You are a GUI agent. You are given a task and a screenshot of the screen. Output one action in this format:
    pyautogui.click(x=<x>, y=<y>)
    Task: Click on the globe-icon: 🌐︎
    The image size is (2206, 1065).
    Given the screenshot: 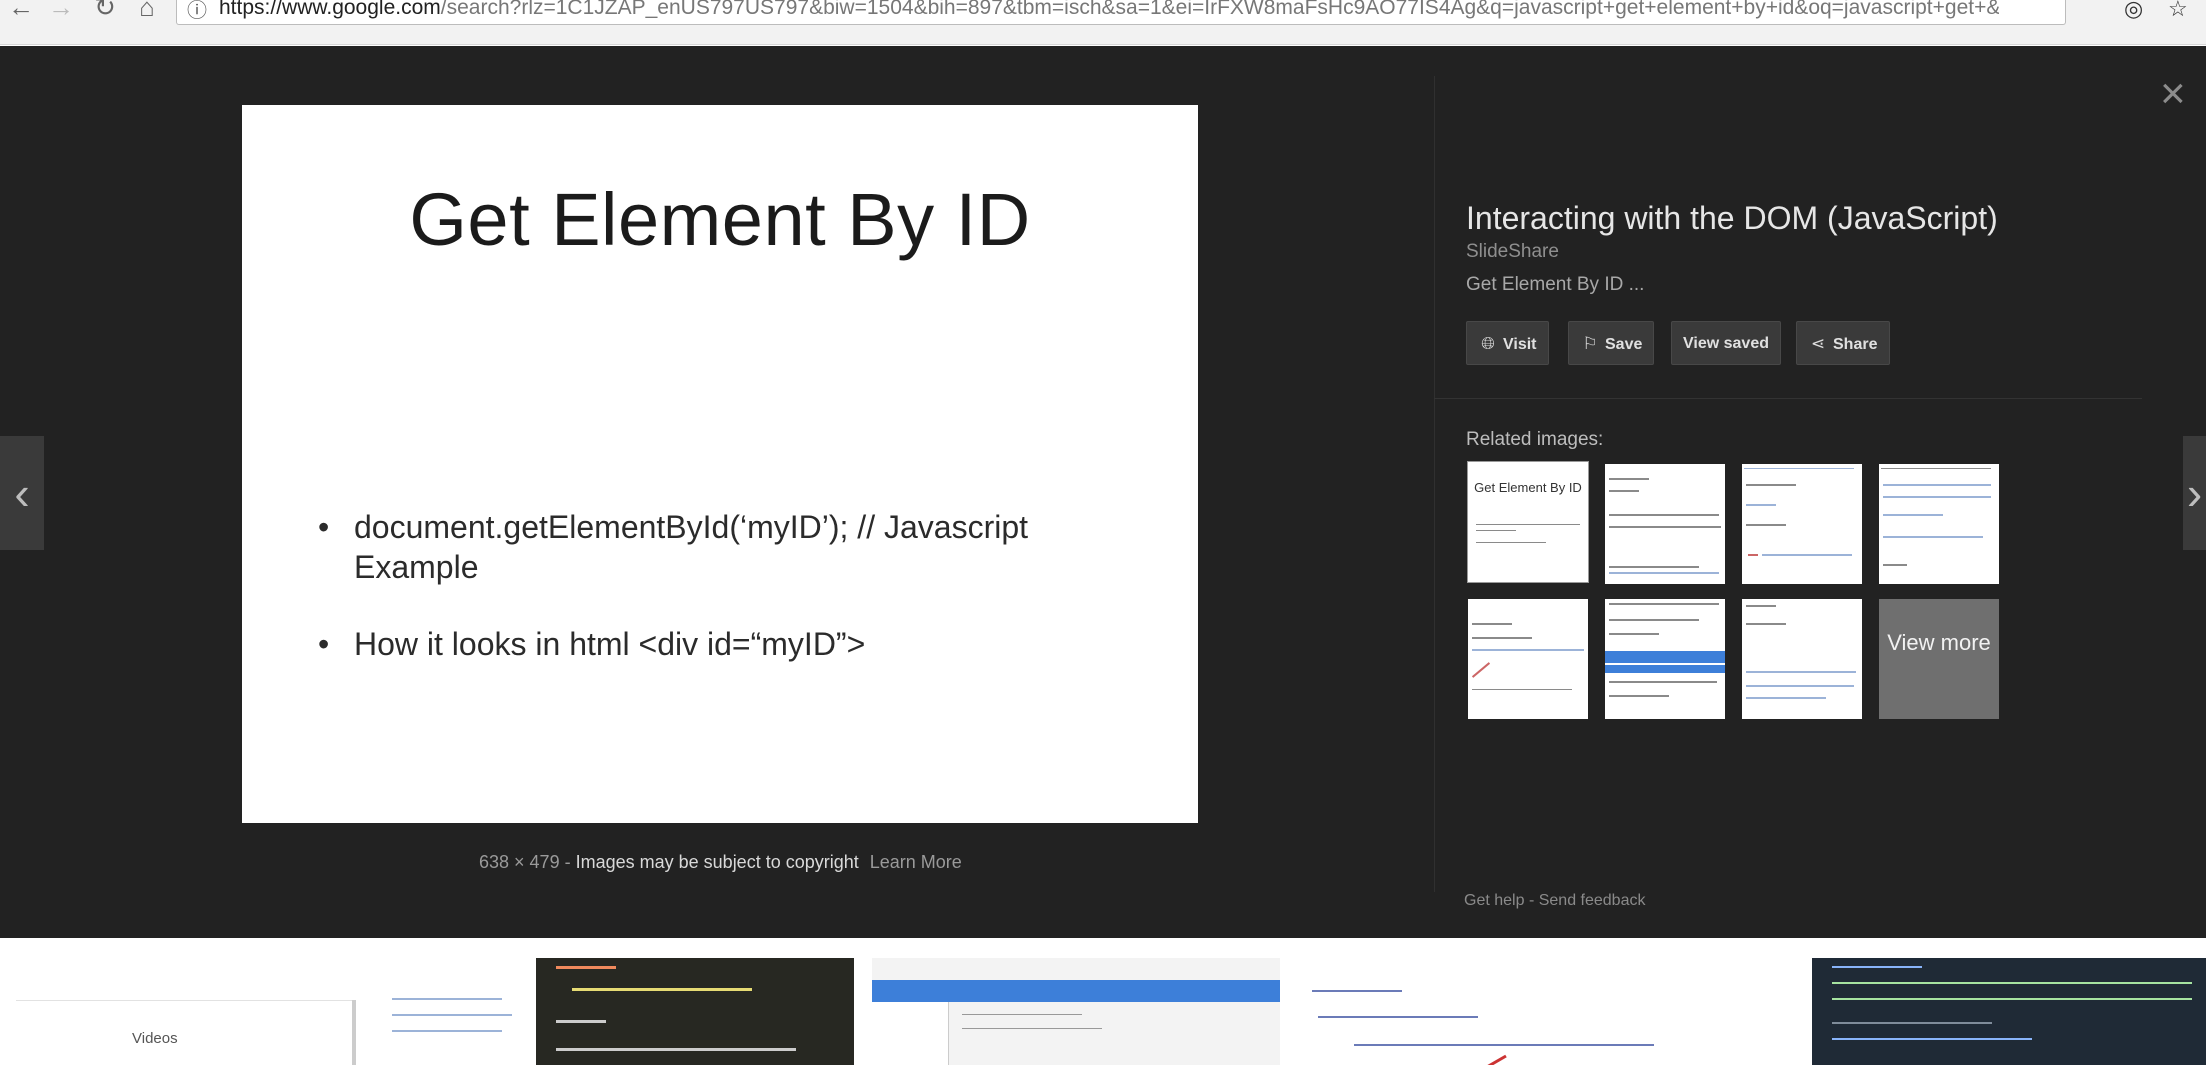 What is the action you would take?
    pyautogui.click(x=1488, y=343)
    